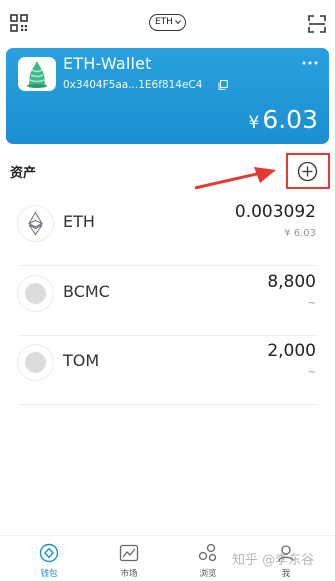 This screenshot has width=335, height=581. I want to click on wallet-balance: ¥6.03, so click(284, 119).